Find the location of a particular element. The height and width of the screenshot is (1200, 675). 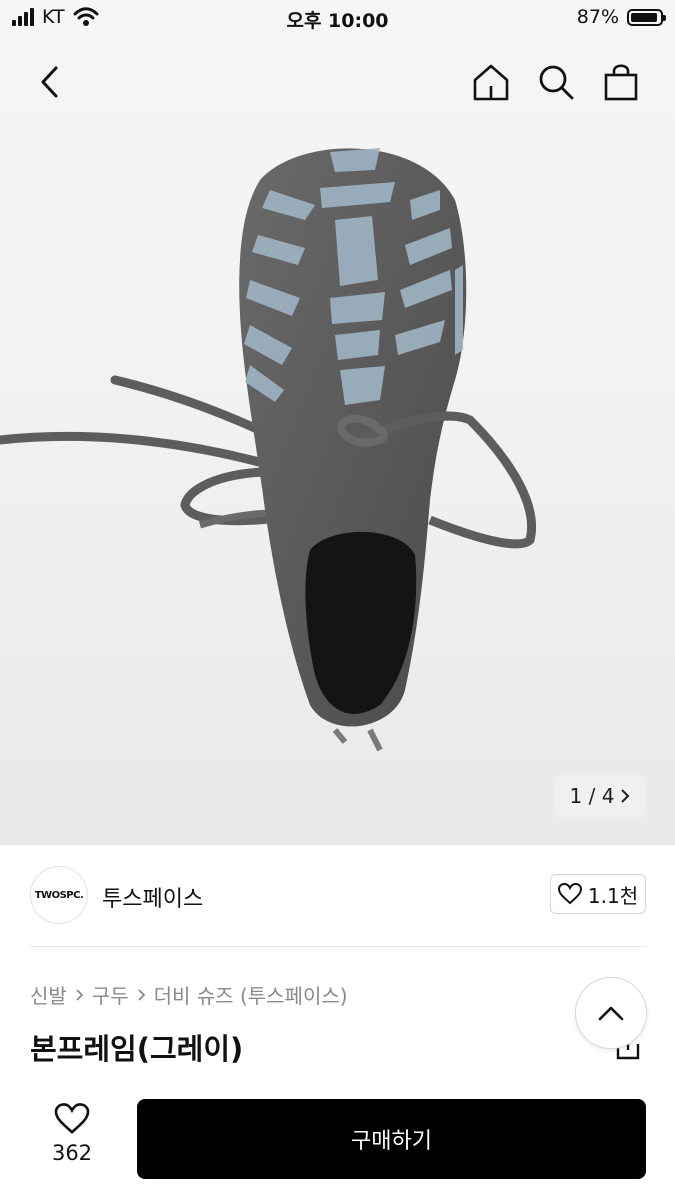

divider is located at coordinates (338, 946).